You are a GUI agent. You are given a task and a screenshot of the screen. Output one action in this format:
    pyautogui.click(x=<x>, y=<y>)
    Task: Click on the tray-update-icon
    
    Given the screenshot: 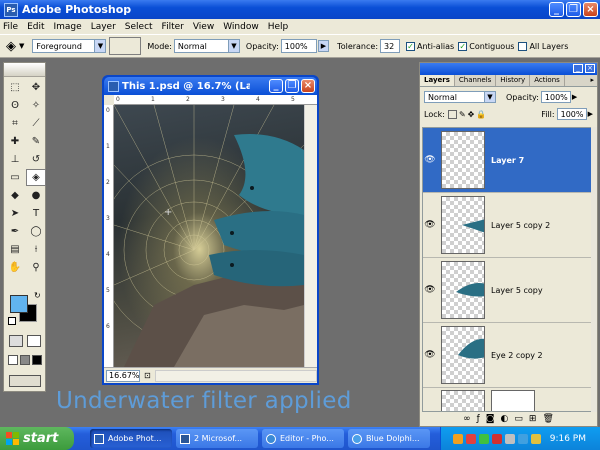 What is the action you would take?
    pyautogui.click(x=535, y=438)
    